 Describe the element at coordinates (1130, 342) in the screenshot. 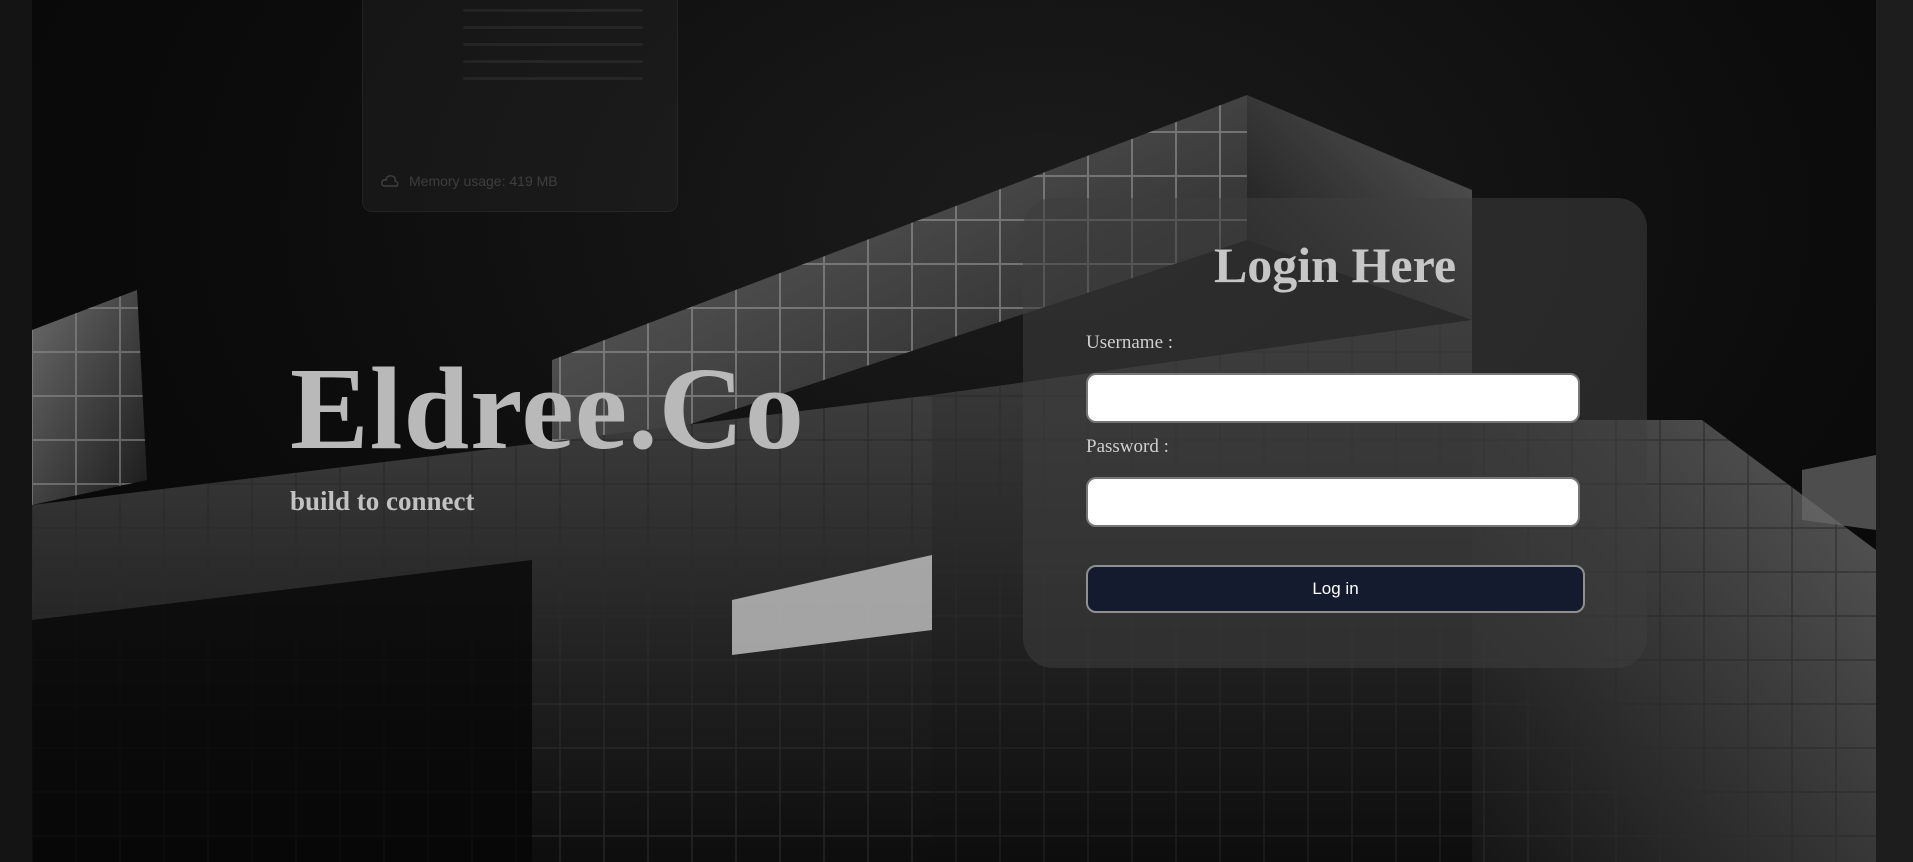

I see `username-label: Username :` at that location.